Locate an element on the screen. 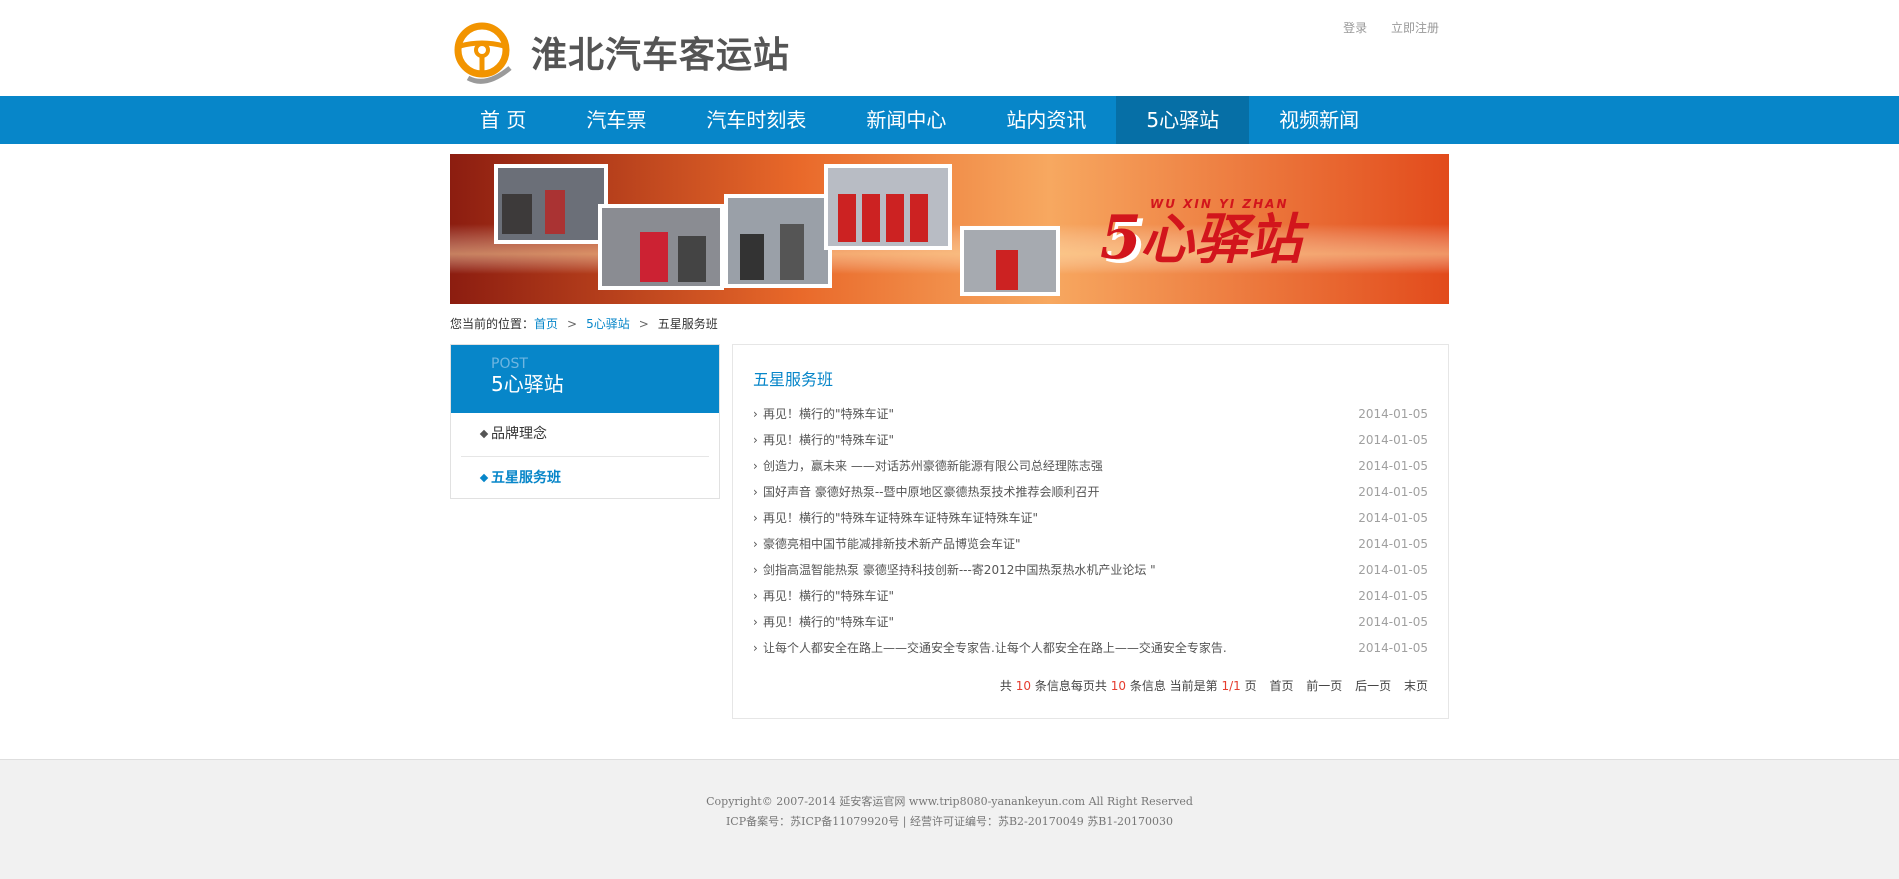 The width and height of the screenshot is (1899, 879). banner-image: 5 5 心驿站 WU XIN YI ZHAN is located at coordinates (949, 229).